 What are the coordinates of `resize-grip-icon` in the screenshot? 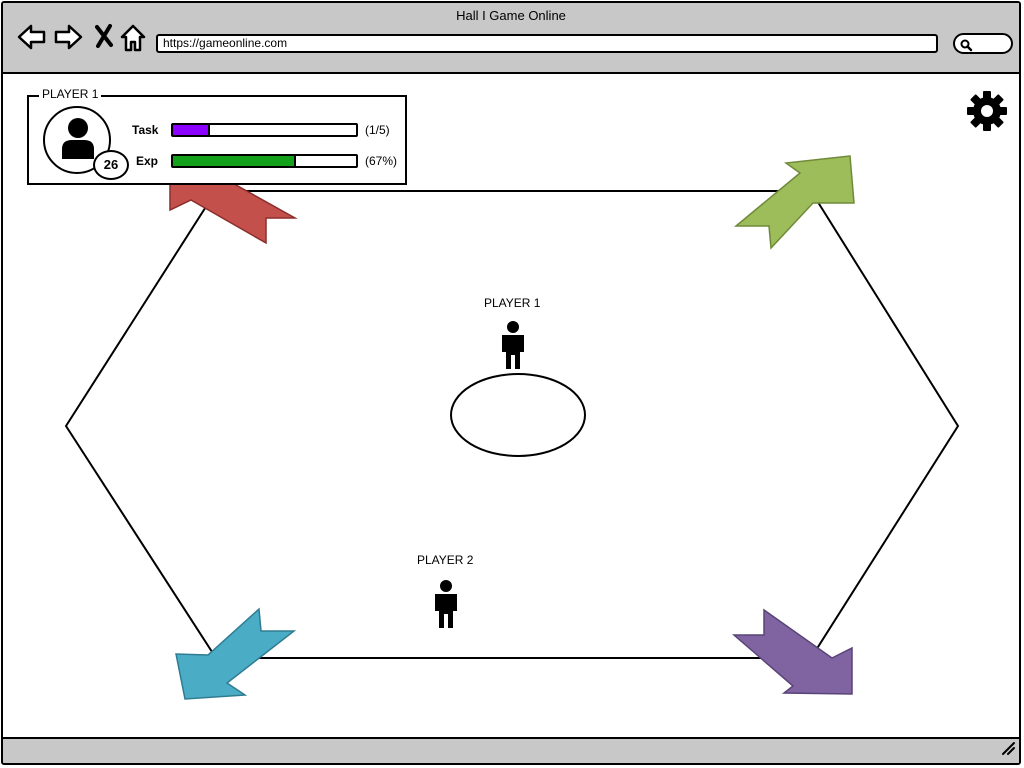 It's located at (1008, 750).